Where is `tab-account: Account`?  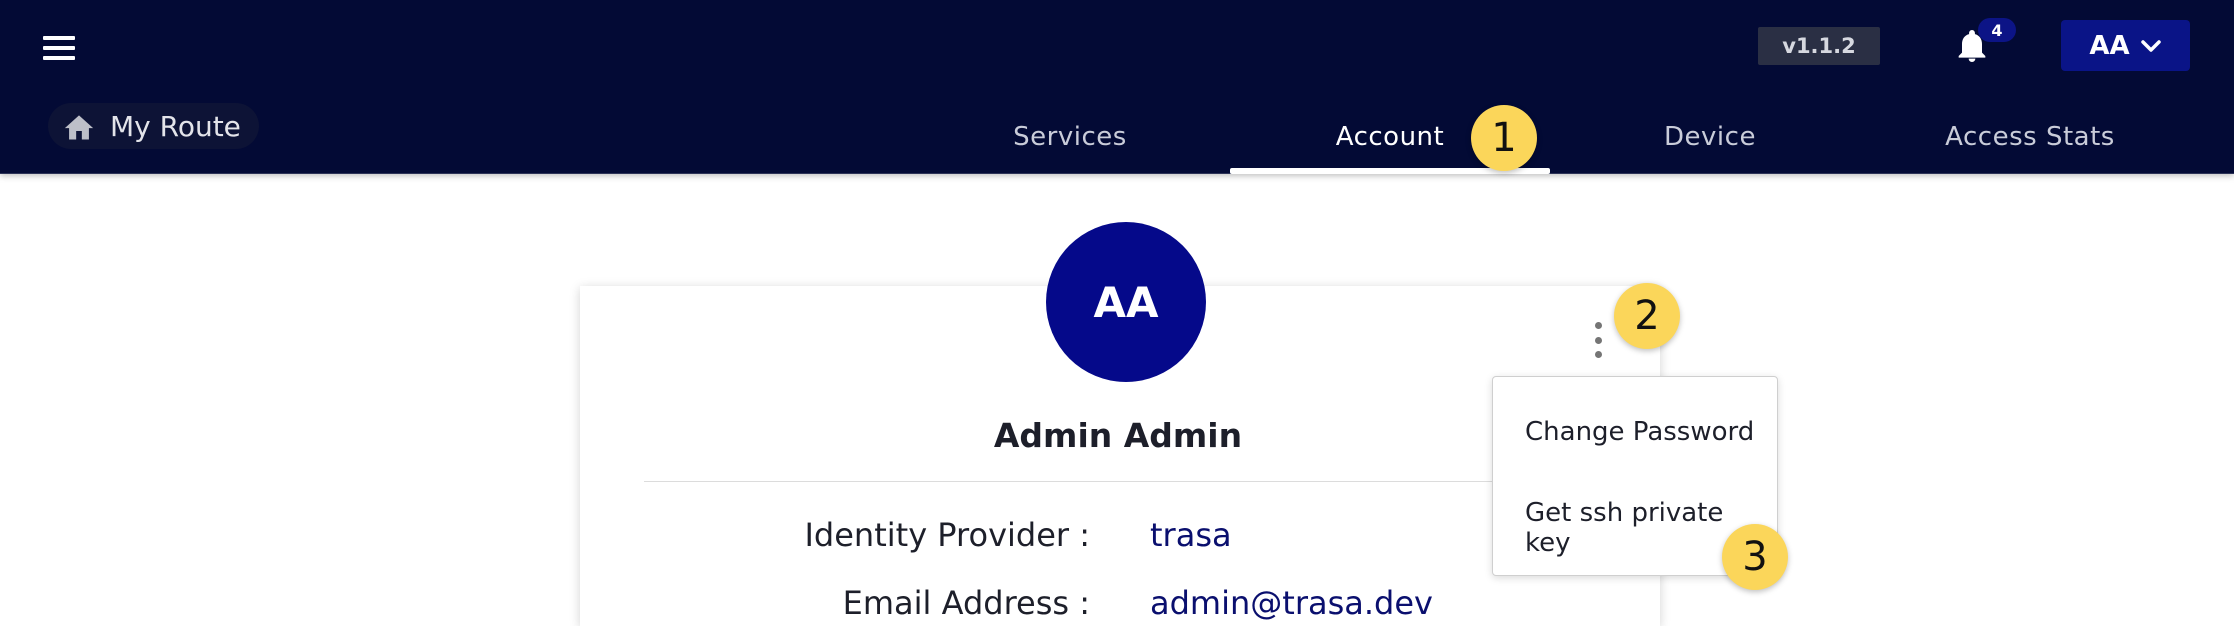
tab-account: Account is located at coordinates (1390, 137).